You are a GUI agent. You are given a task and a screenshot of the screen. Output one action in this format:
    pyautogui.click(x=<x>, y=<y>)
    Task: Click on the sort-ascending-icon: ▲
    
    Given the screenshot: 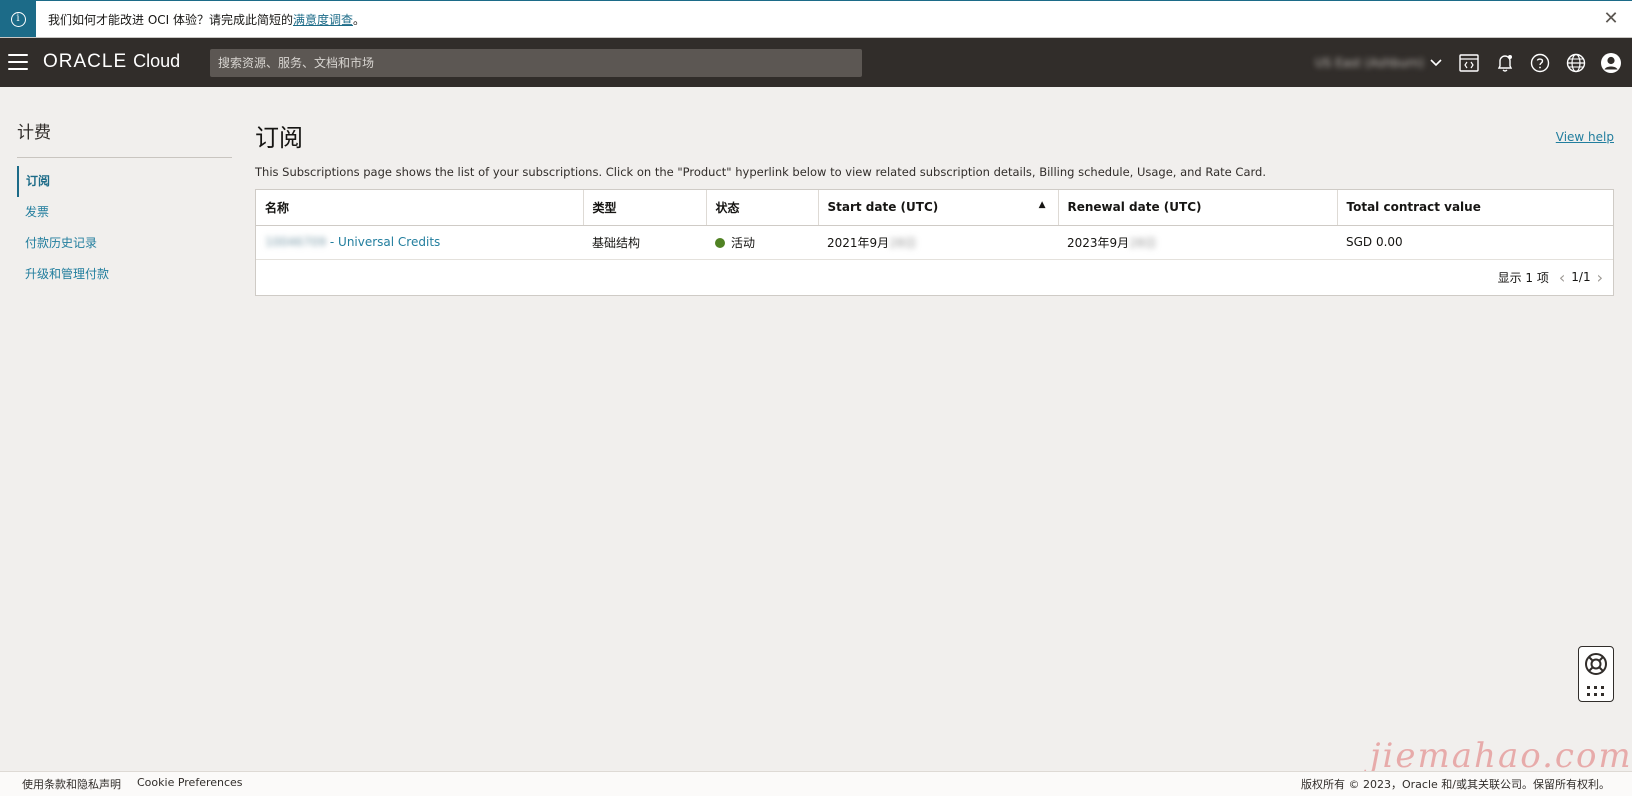 What is the action you would take?
    pyautogui.click(x=1042, y=205)
    